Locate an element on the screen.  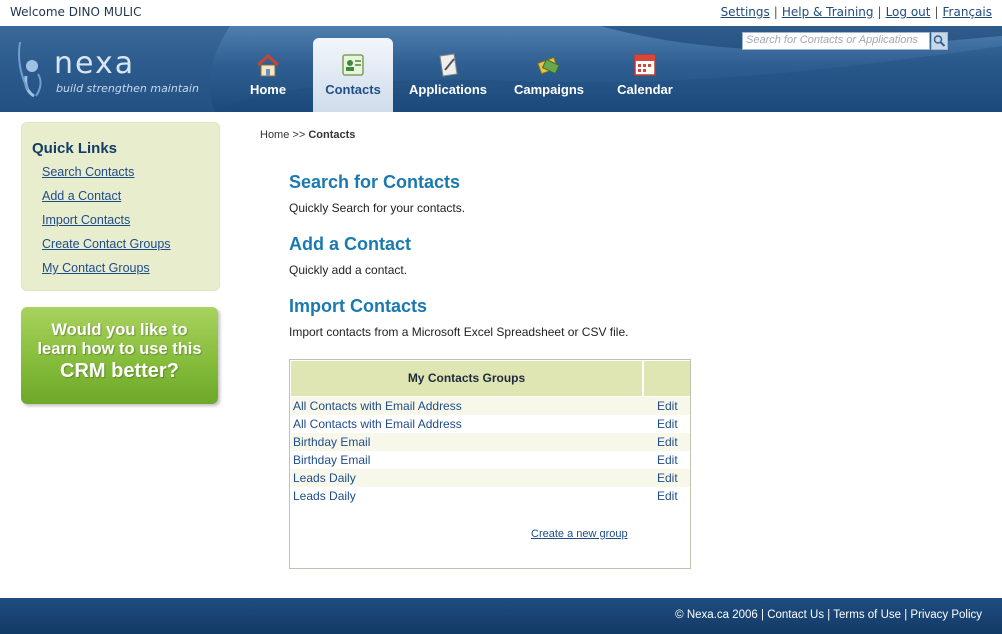
nav-home-label: Home is located at coordinates (268, 89).